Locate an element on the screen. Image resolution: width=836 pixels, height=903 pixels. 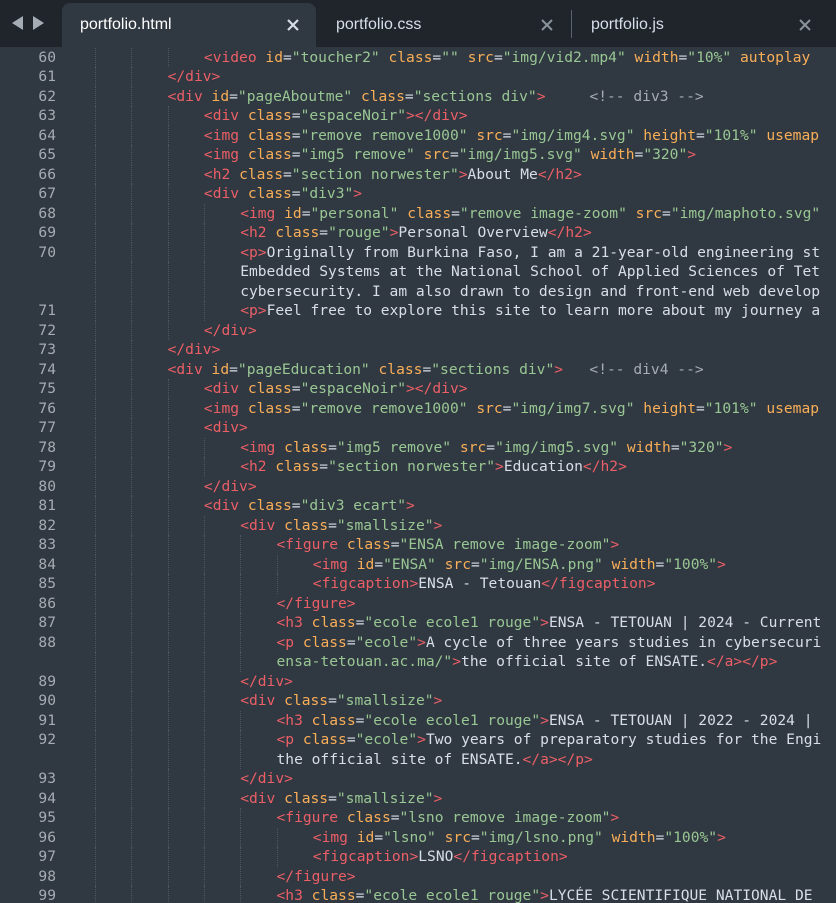
code-token: <!-- div3 --> is located at coordinates (646, 96).